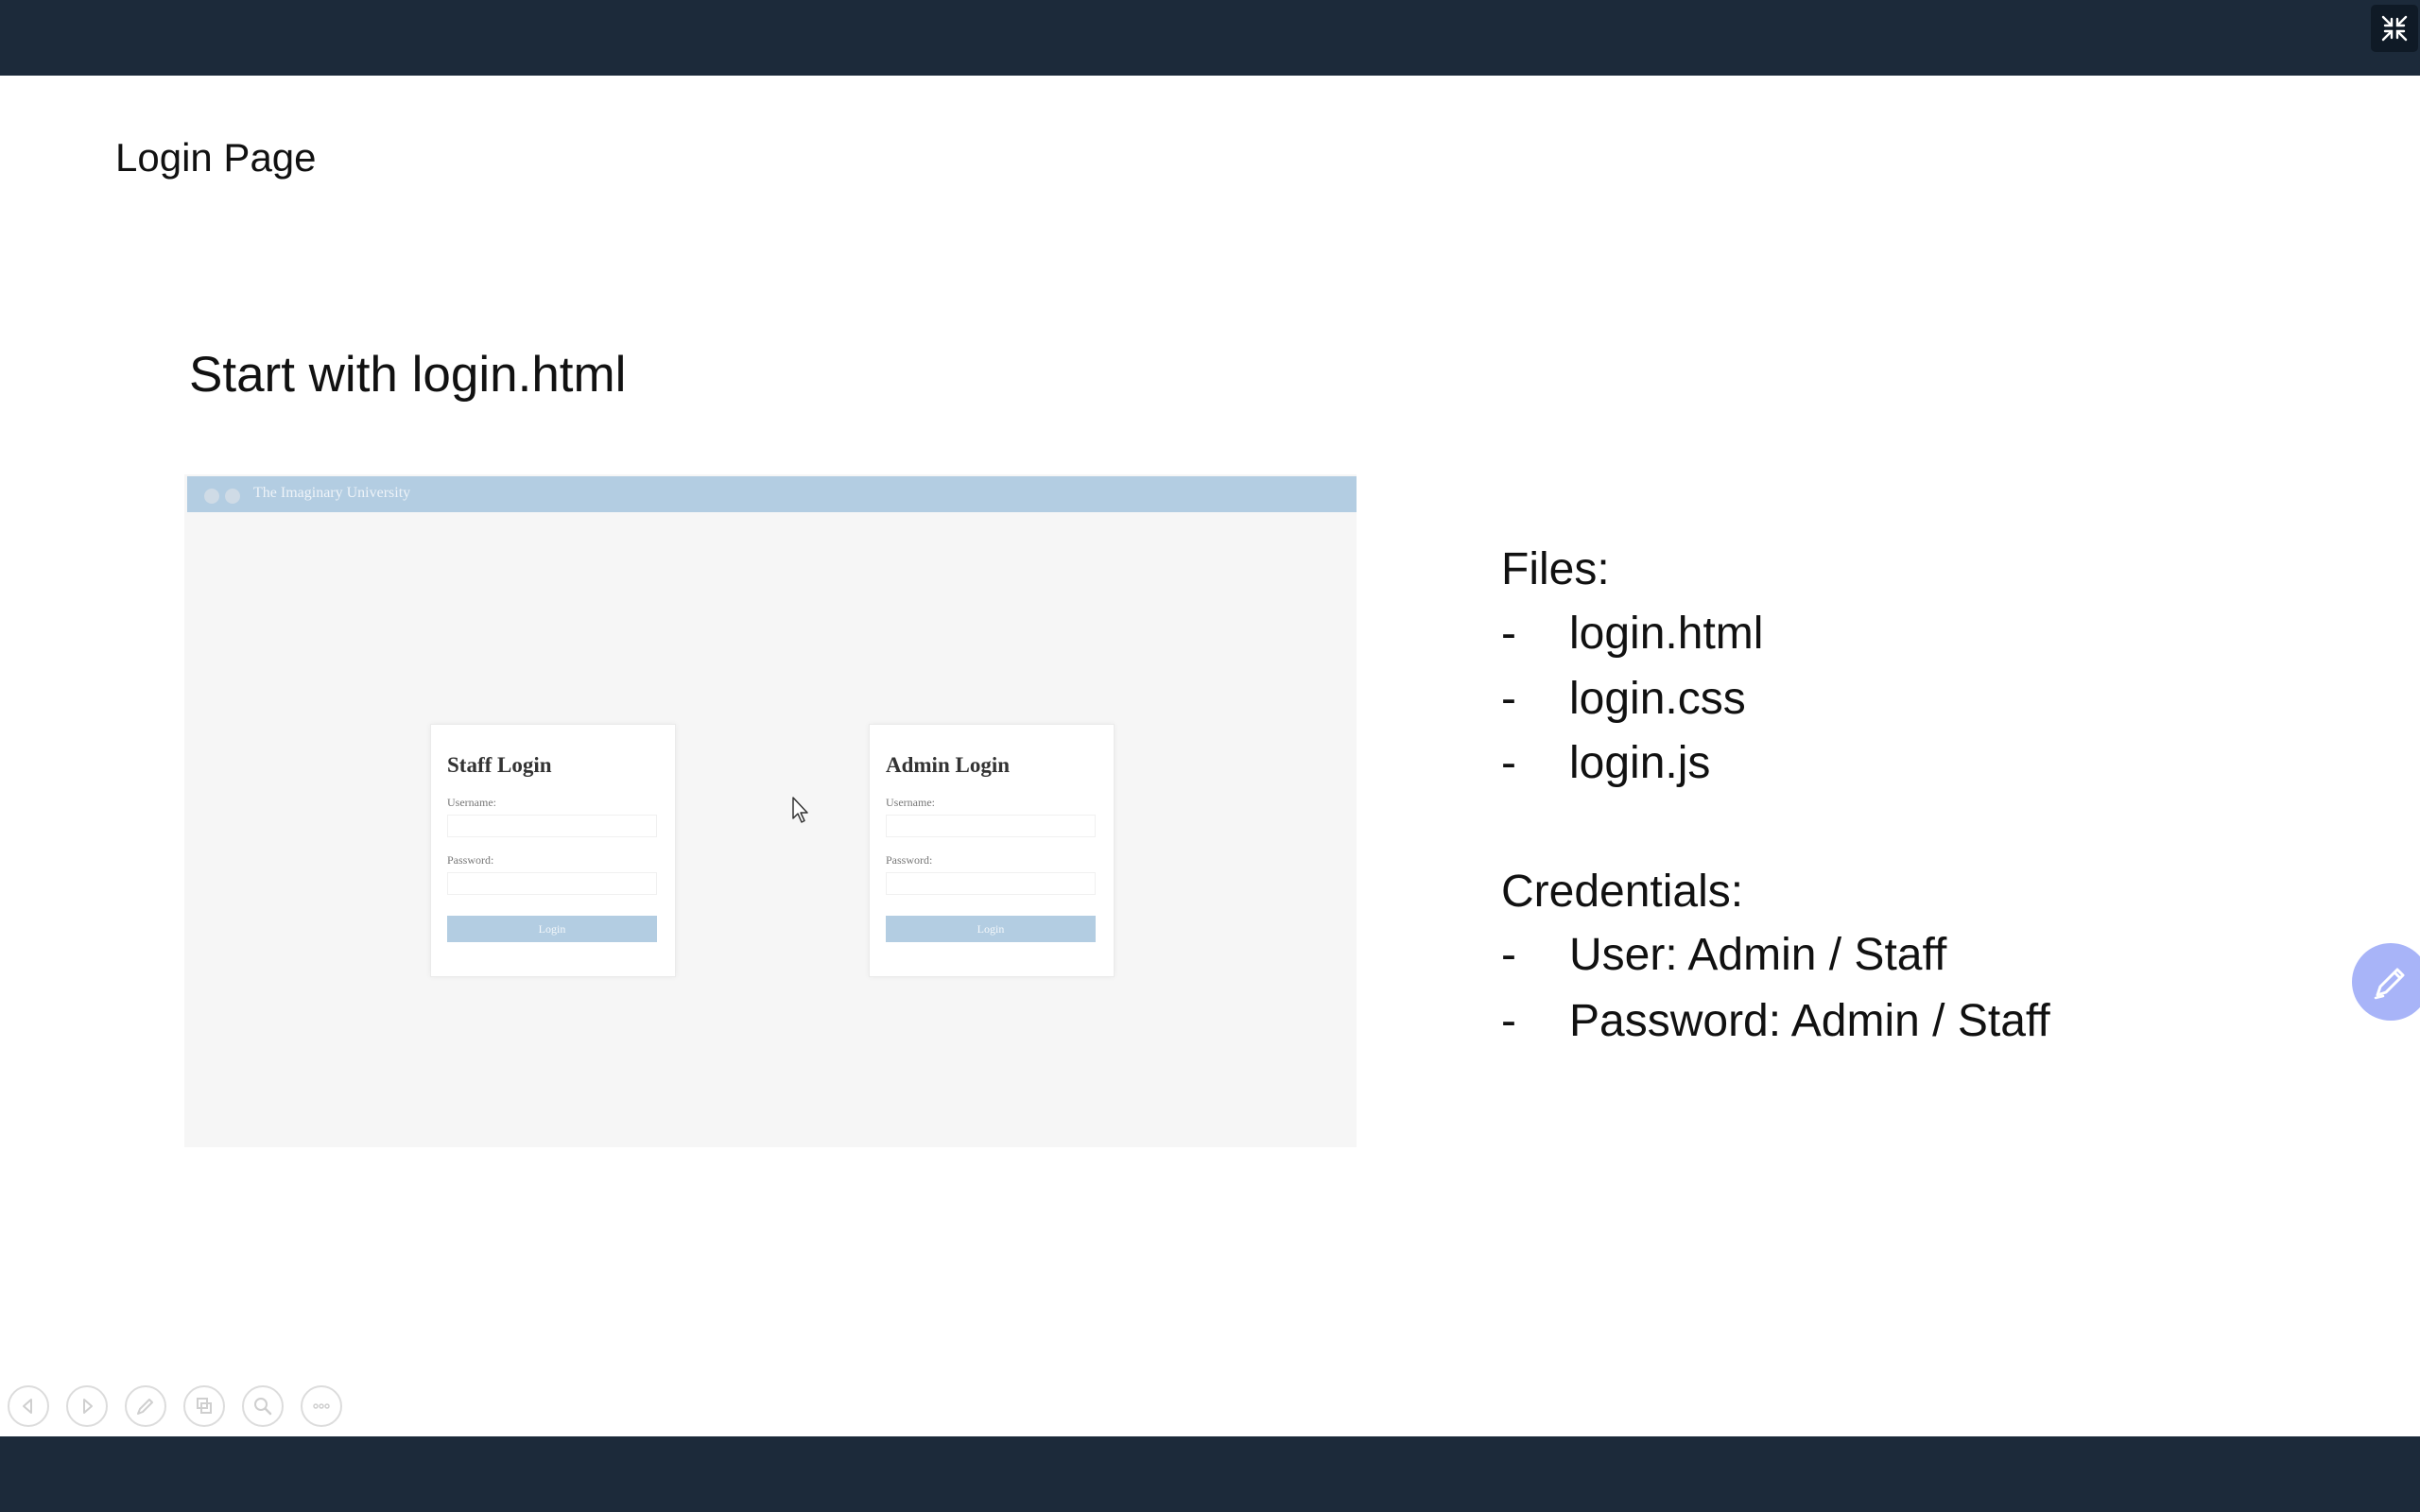 The height and width of the screenshot is (1512, 2420). What do you see at coordinates (1210, 1474) in the screenshot?
I see `bottom-bar` at bounding box center [1210, 1474].